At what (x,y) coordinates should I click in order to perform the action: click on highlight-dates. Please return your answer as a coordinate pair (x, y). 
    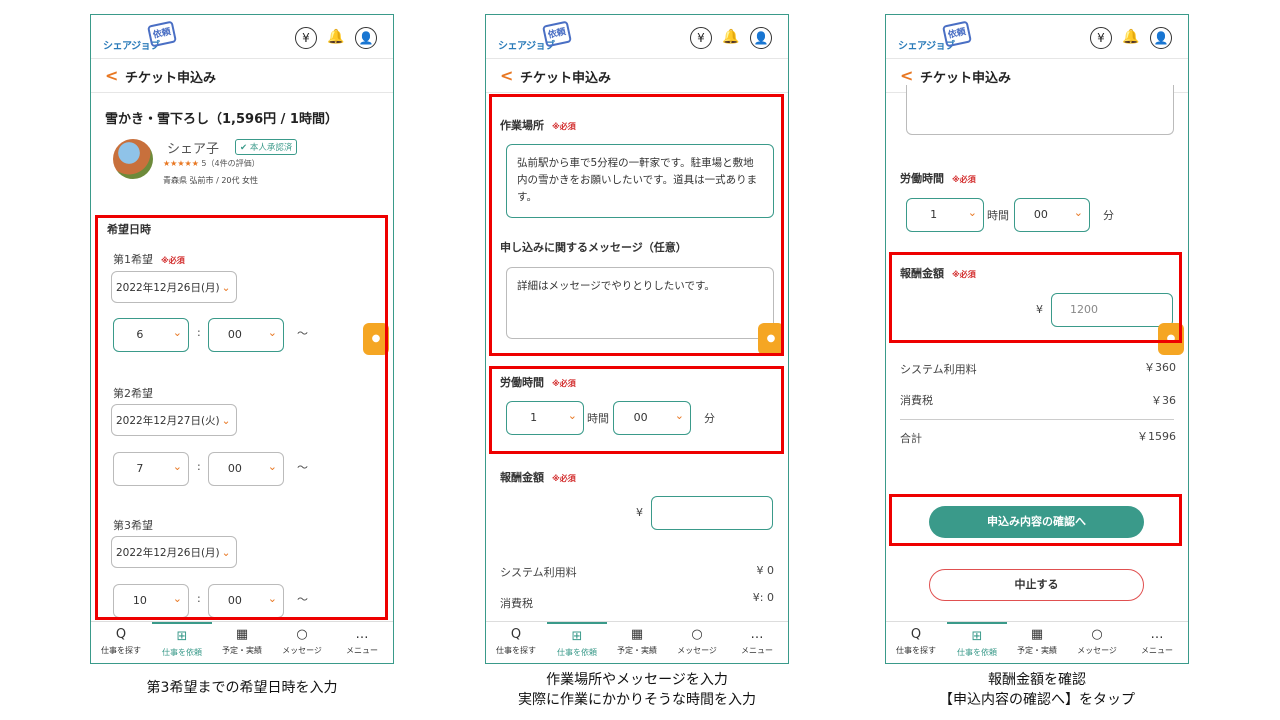
    Looking at the image, I should click on (241, 417).